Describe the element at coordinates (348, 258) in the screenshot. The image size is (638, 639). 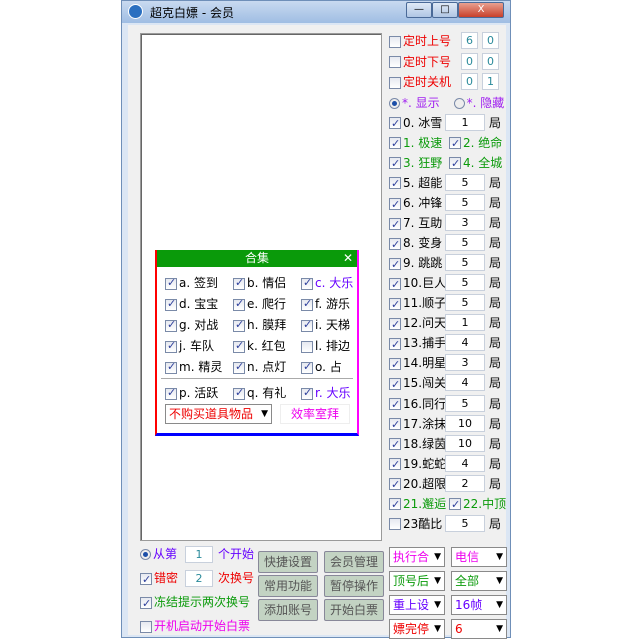
I see `popup-close-icon: ✕` at that location.